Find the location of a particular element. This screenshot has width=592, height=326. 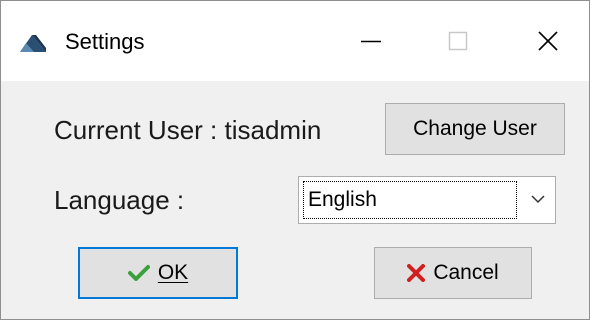

ok-button-label: OK is located at coordinates (173, 272).